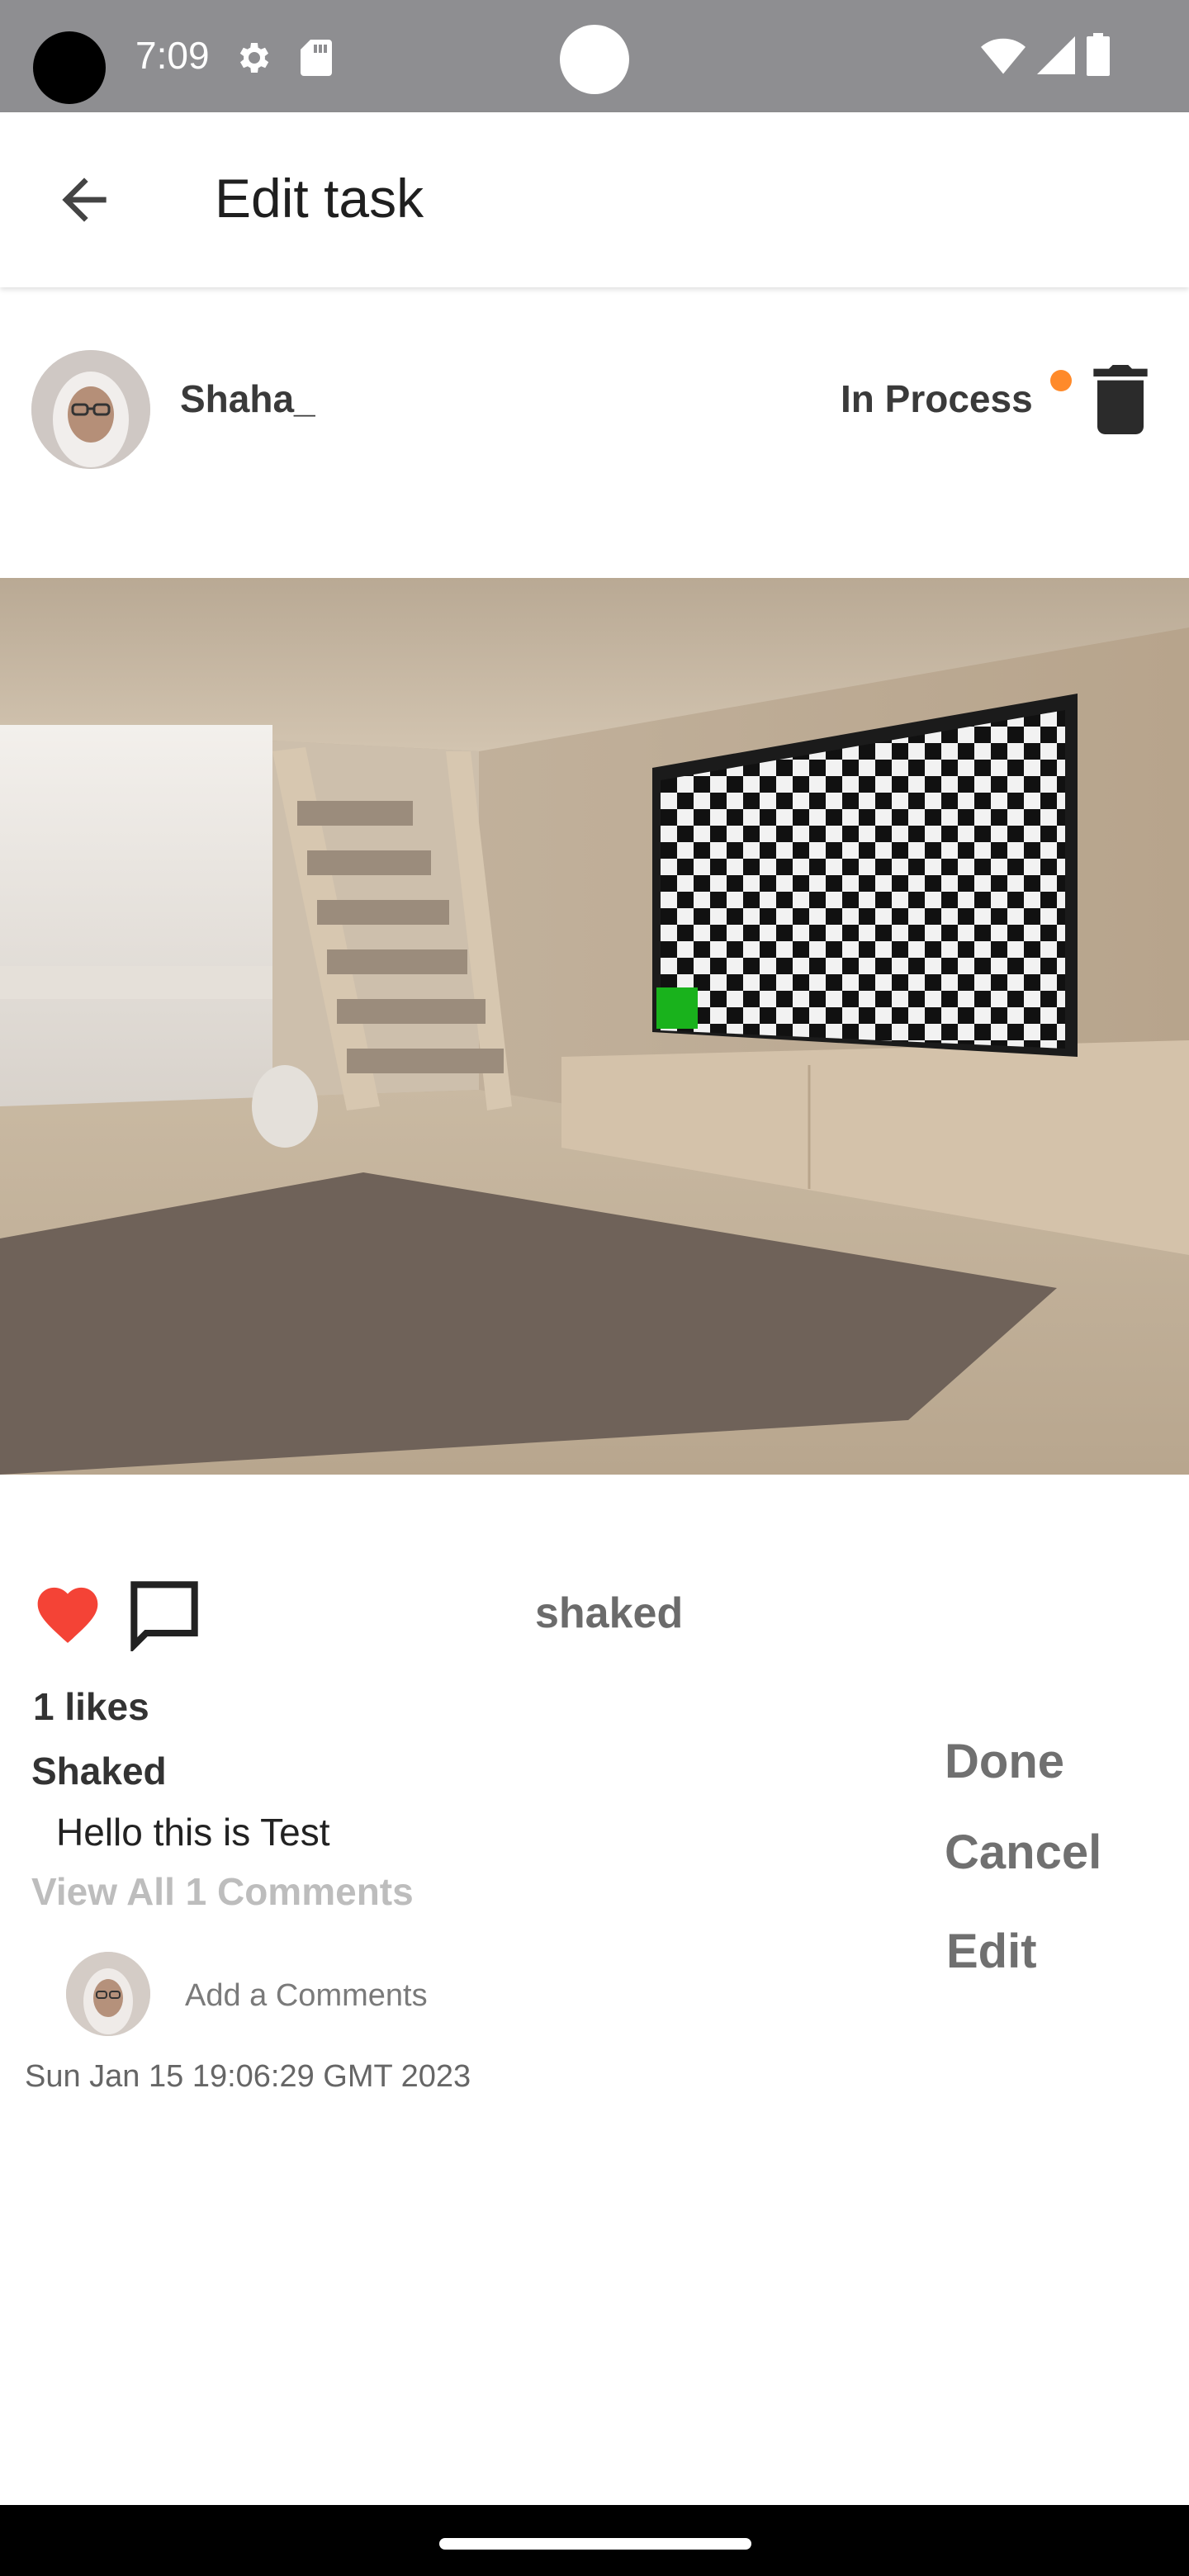 This screenshot has height=2576, width=1189. What do you see at coordinates (248, 2076) in the screenshot?
I see `post-timestamp: Sun Jan 15 19:06:29 GMT 2023` at bounding box center [248, 2076].